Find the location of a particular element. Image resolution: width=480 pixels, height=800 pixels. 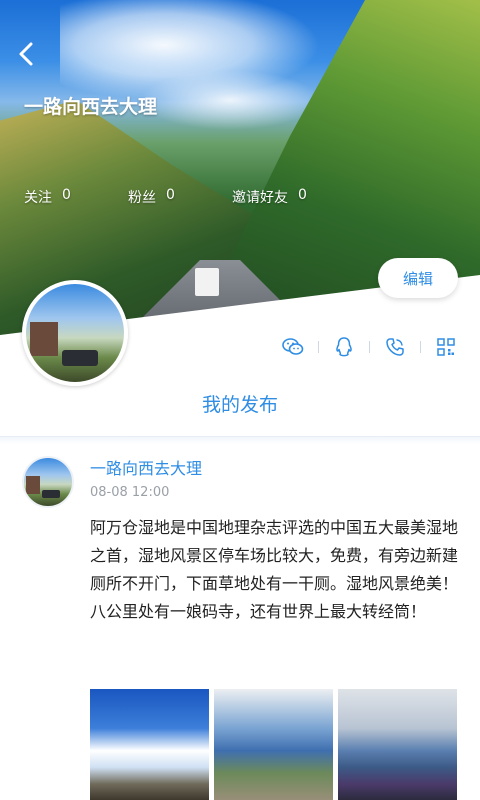

avatar is located at coordinates (75, 333).